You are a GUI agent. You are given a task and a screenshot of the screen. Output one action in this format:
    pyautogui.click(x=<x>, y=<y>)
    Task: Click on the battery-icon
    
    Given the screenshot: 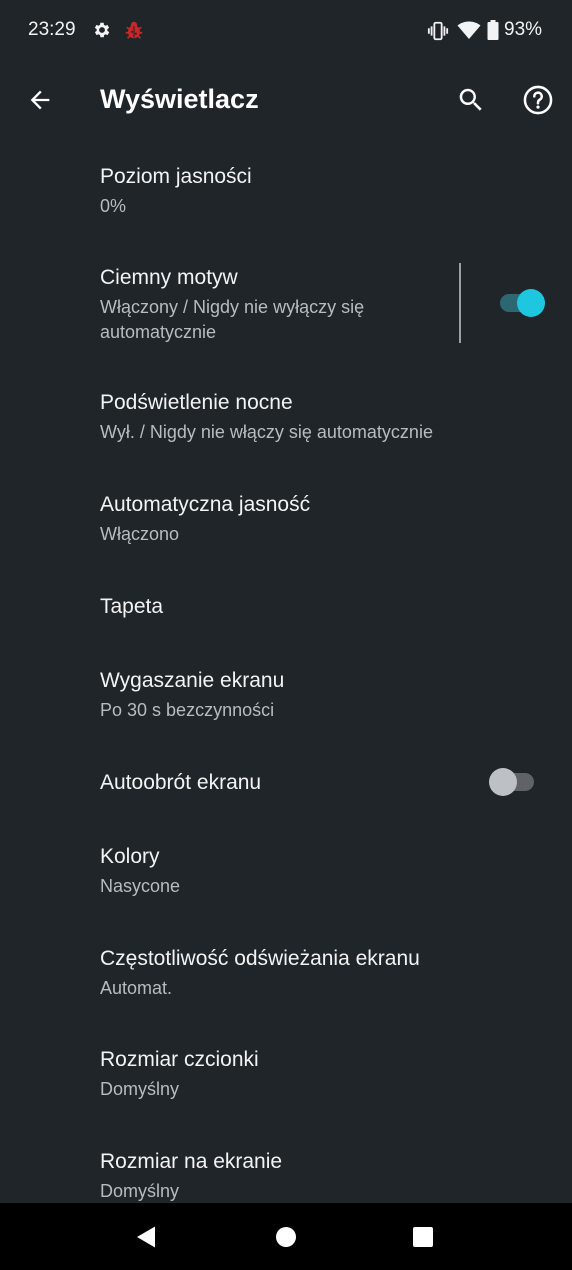 What is the action you would take?
    pyautogui.click(x=493, y=30)
    